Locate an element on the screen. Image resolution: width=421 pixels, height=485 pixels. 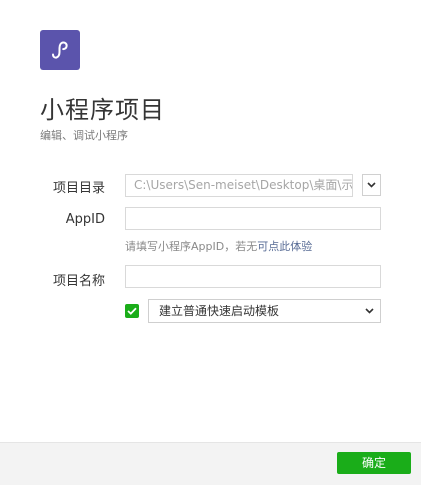
template-checkbox is located at coordinates (132, 311).